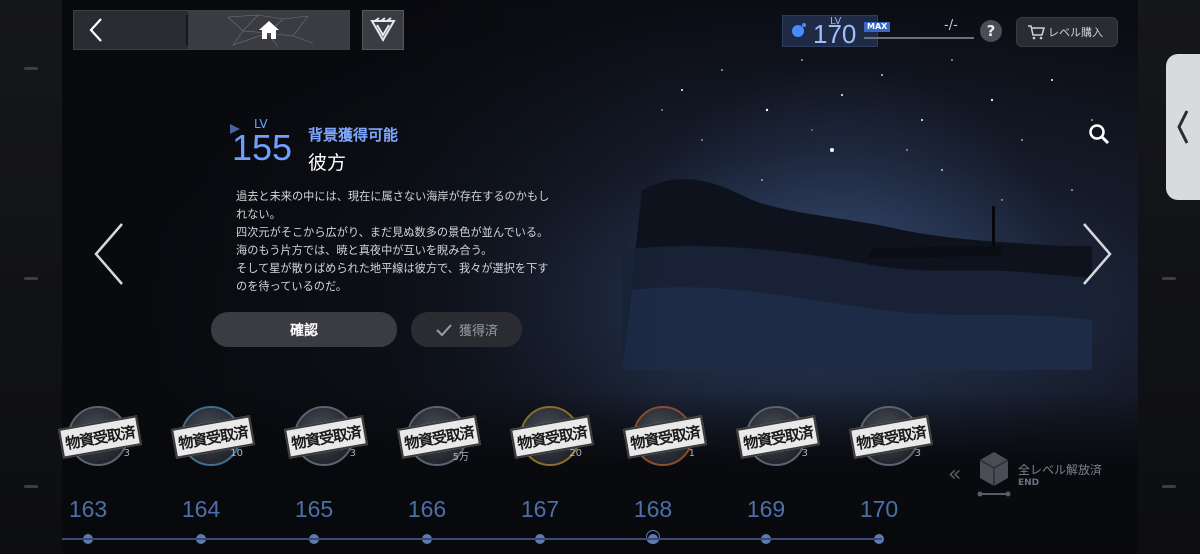 This screenshot has height=554, width=1200. I want to click on obtained-label: 獲得済, so click(478, 331).